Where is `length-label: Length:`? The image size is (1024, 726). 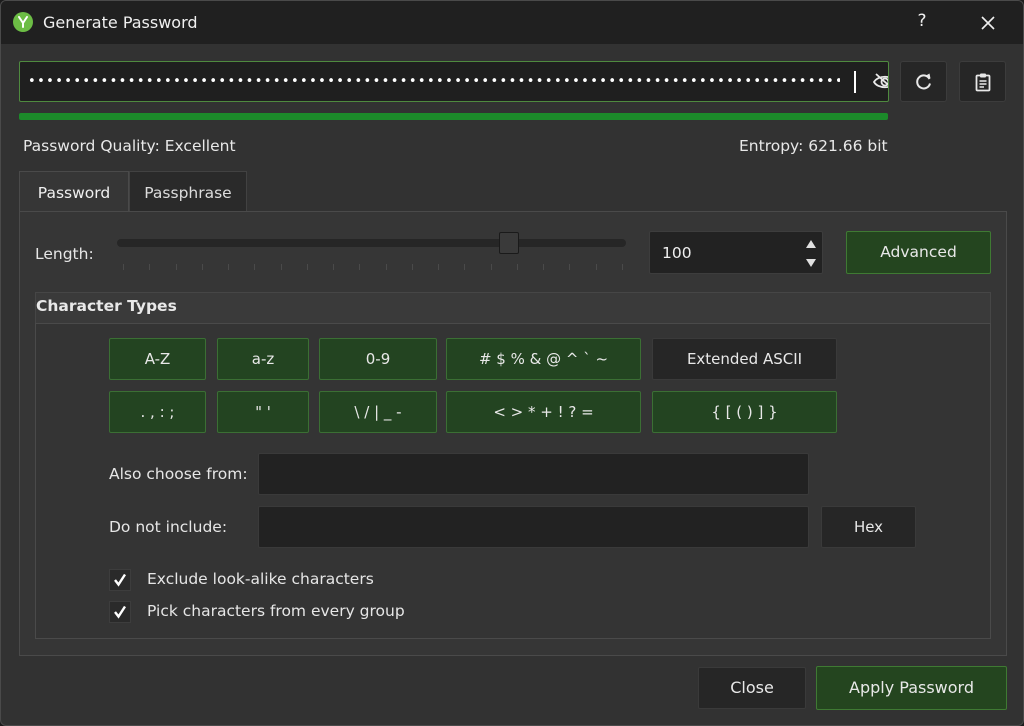 length-label: Length: is located at coordinates (64, 254).